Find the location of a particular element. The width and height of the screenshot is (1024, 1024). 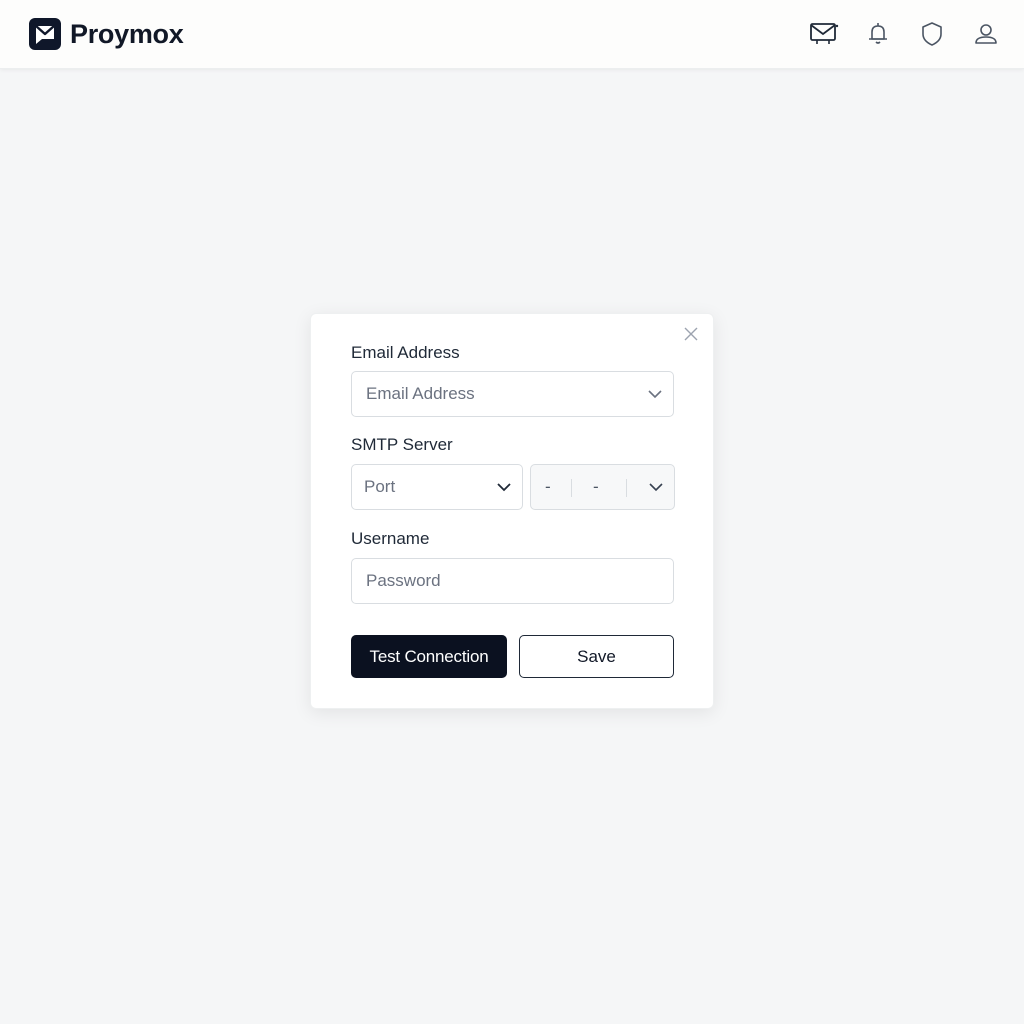

port-placeholder: Port is located at coordinates (380, 486).